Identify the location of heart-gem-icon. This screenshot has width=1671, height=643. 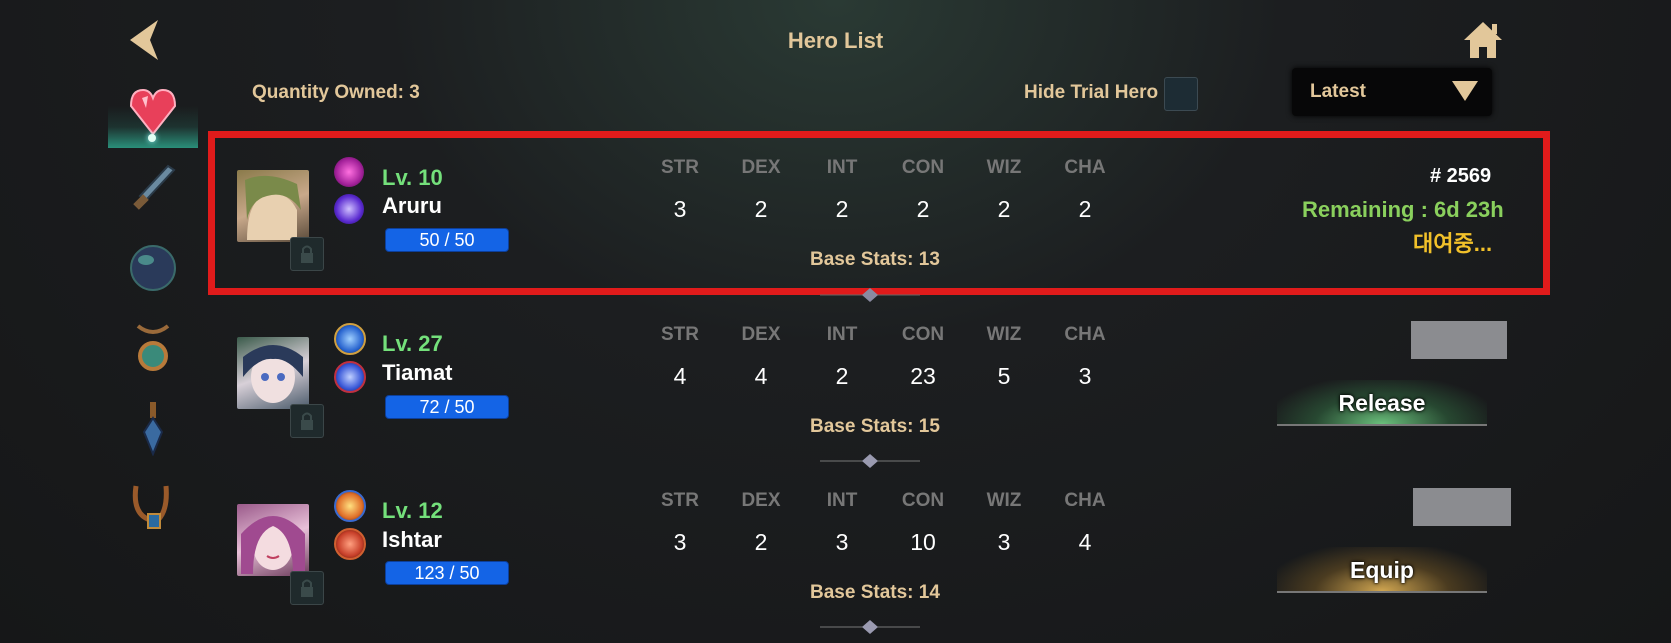
(153, 112).